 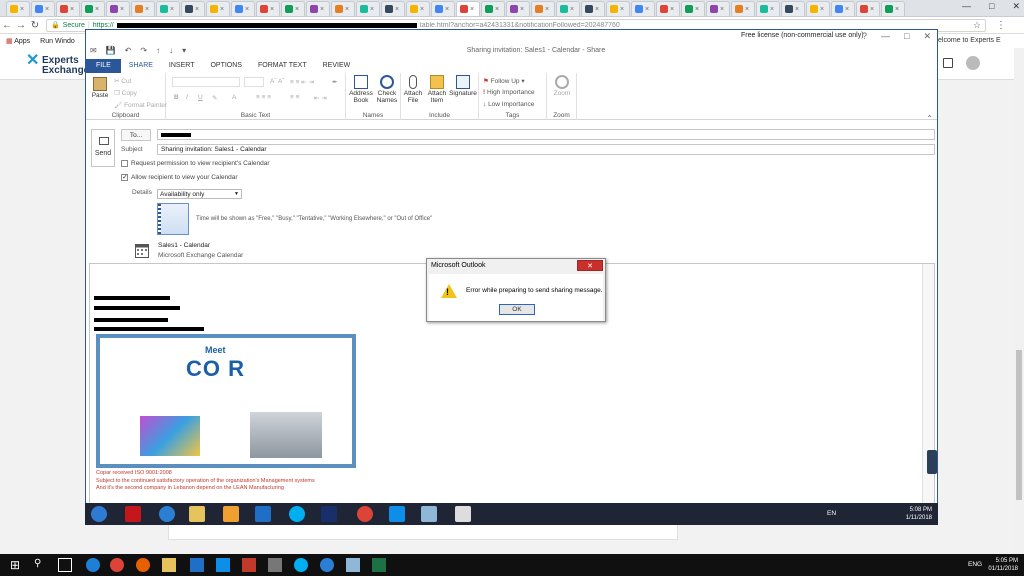 I want to click on clear-format-icon: ✒, so click(x=334, y=82).